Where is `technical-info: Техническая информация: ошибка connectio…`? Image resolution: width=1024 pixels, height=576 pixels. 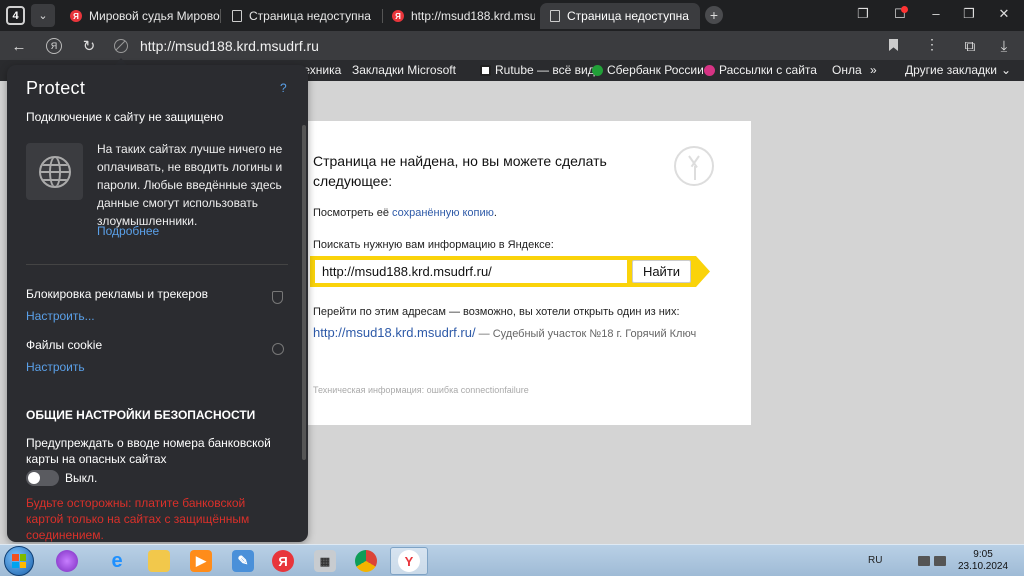 technical-info: Техническая информация: ошибка connectio… is located at coordinates (421, 390).